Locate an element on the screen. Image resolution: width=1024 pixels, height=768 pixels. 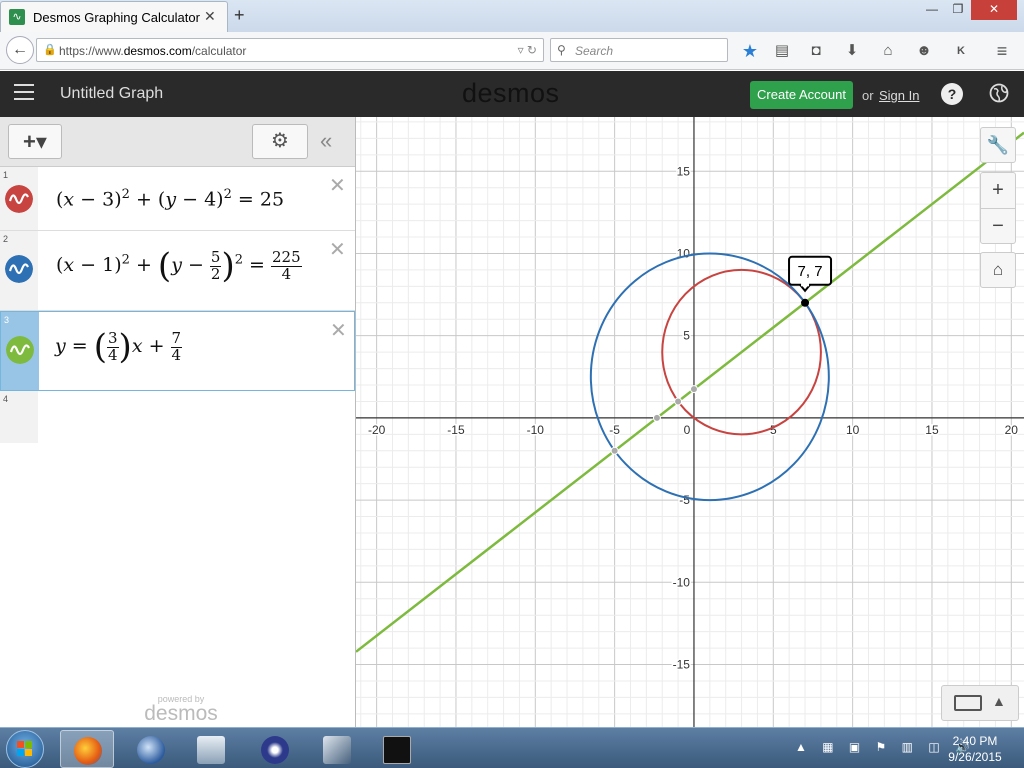
help-icon: ? is located at coordinates (952, 94).